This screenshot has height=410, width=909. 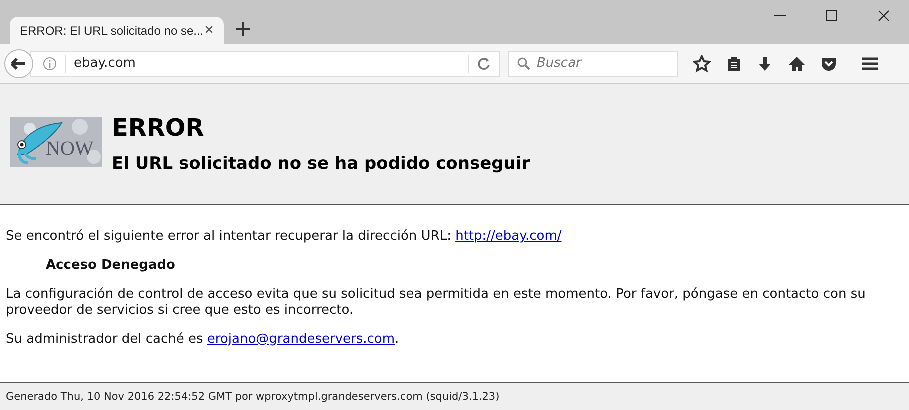 I want to click on new-tab-button: +, so click(x=243, y=30).